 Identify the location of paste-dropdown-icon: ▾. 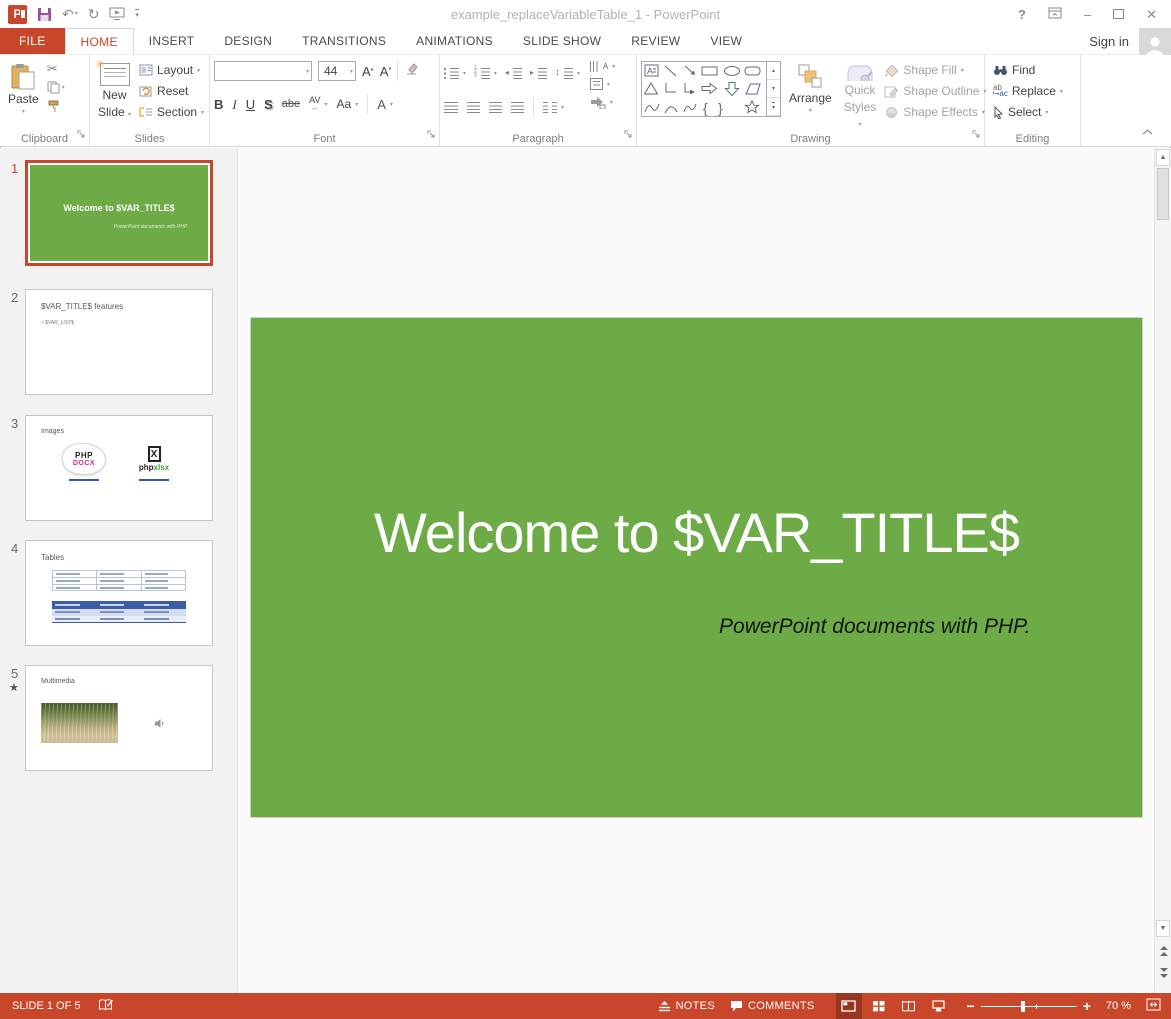
(23, 113).